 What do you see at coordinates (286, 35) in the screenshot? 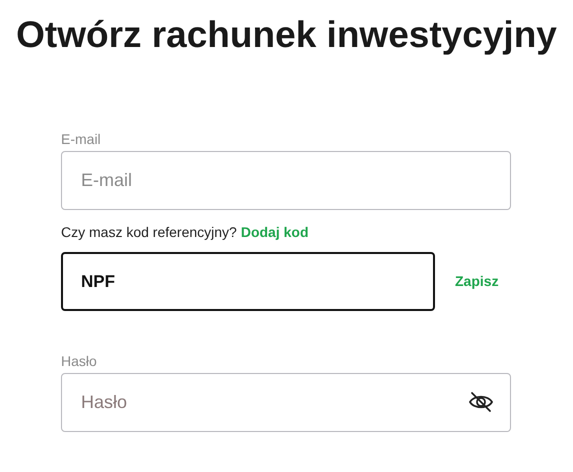
I see `page-title: Otwórz rachunek inwestycyjny` at bounding box center [286, 35].